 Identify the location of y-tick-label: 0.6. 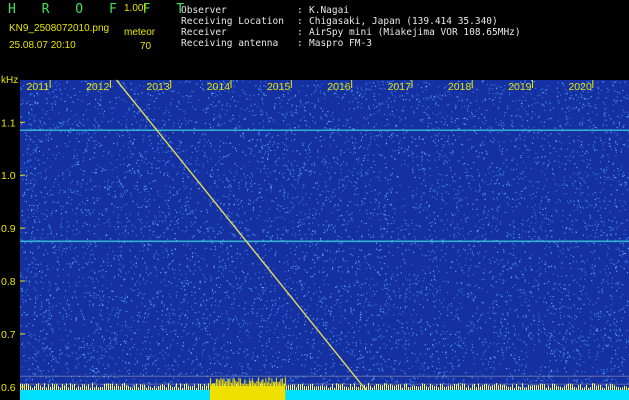
(8, 388).